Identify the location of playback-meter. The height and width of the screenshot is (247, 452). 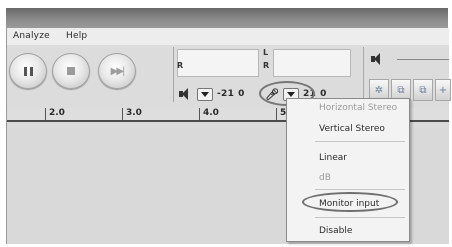
(218, 63).